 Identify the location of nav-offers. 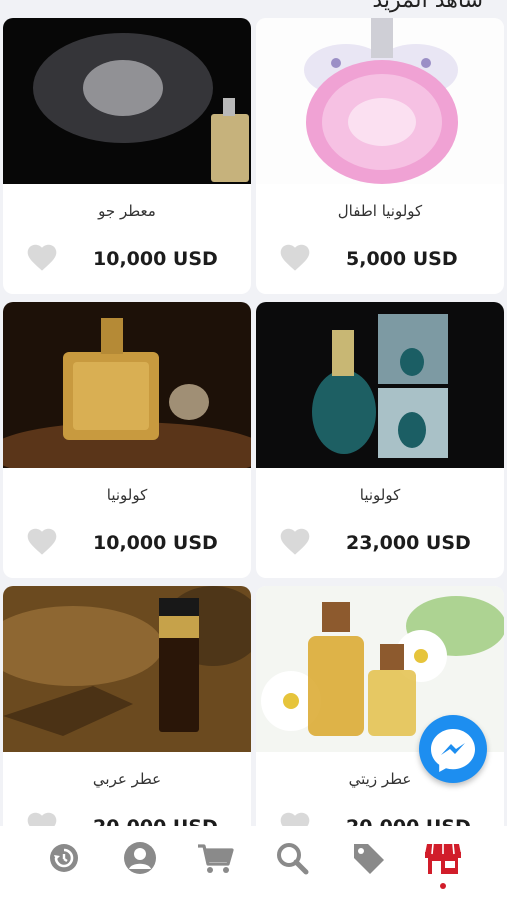
(368, 858).